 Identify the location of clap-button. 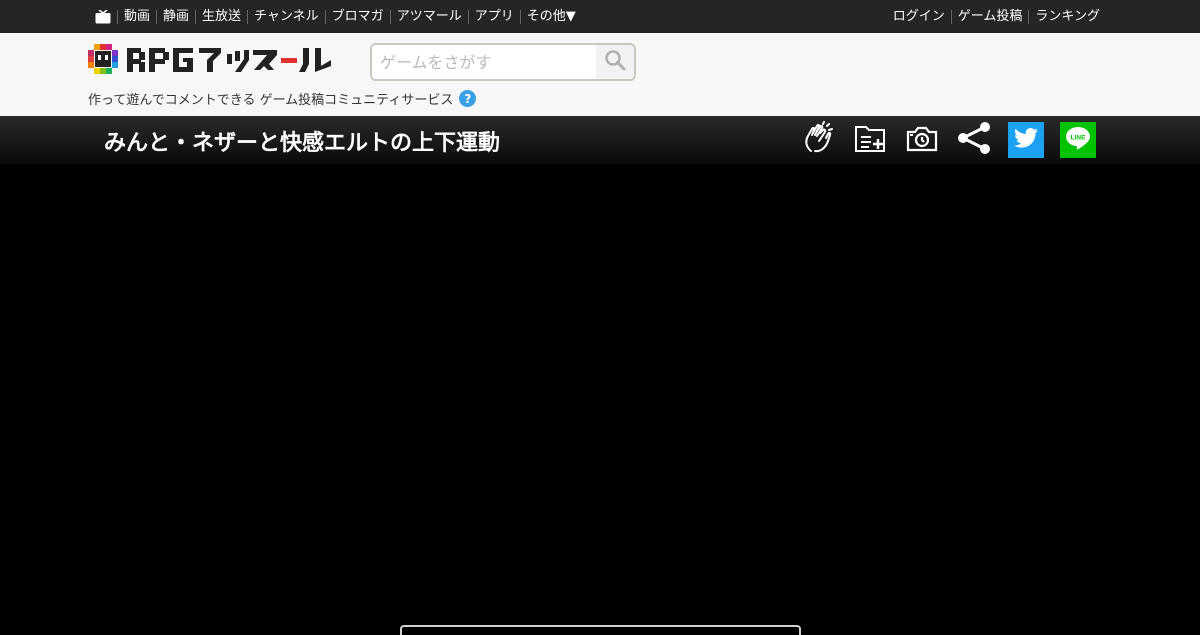
(818, 140).